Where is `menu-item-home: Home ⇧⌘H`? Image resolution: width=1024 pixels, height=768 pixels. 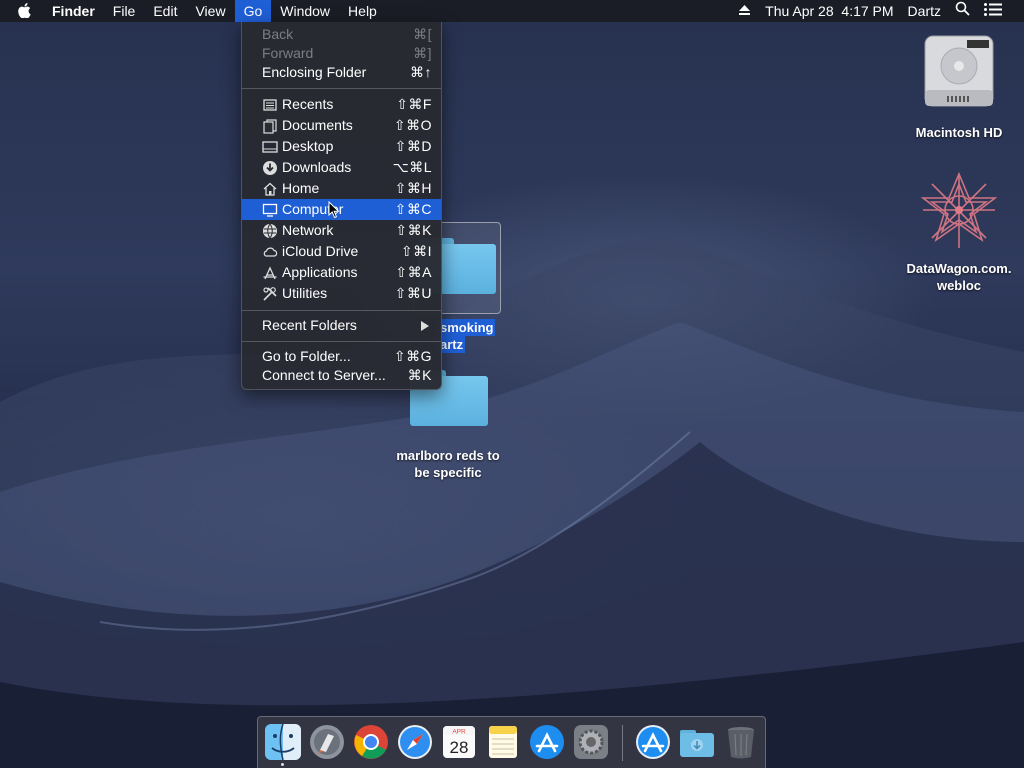 menu-item-home: Home ⇧⌘H is located at coordinates (341, 188).